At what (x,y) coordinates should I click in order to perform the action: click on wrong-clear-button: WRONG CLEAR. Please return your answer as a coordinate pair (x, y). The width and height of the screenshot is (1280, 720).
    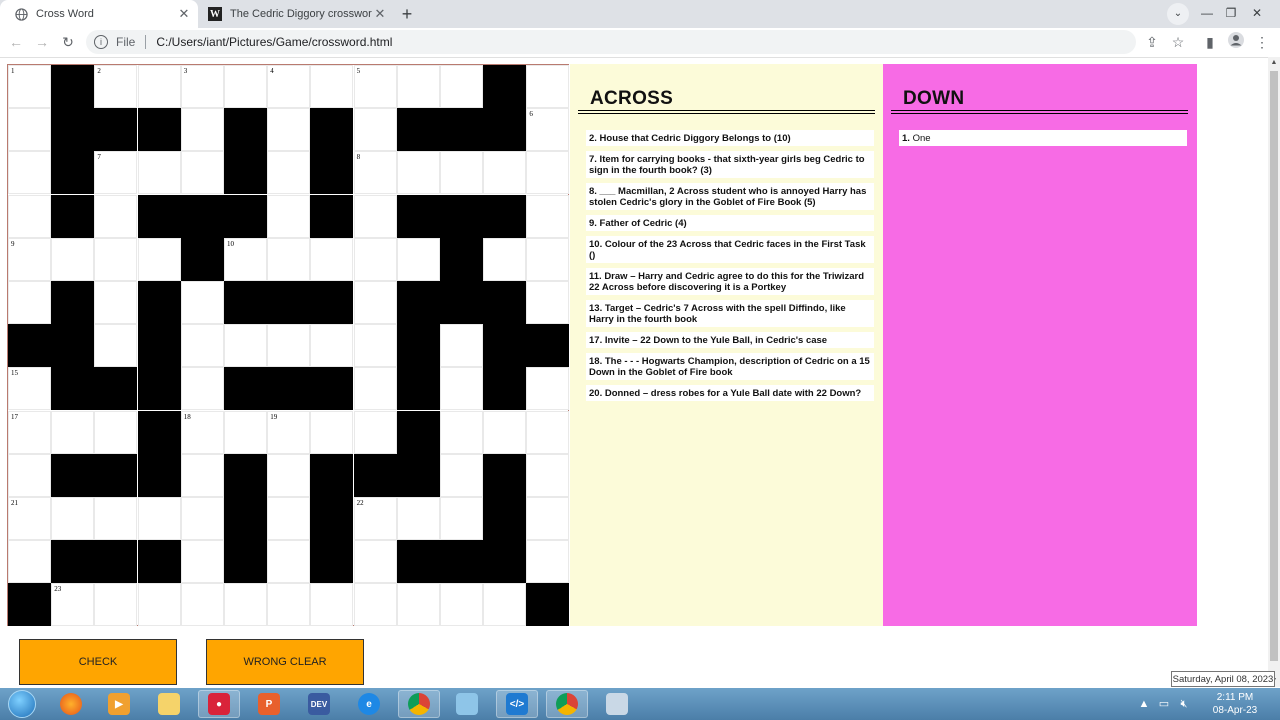
    Looking at the image, I should click on (285, 662).